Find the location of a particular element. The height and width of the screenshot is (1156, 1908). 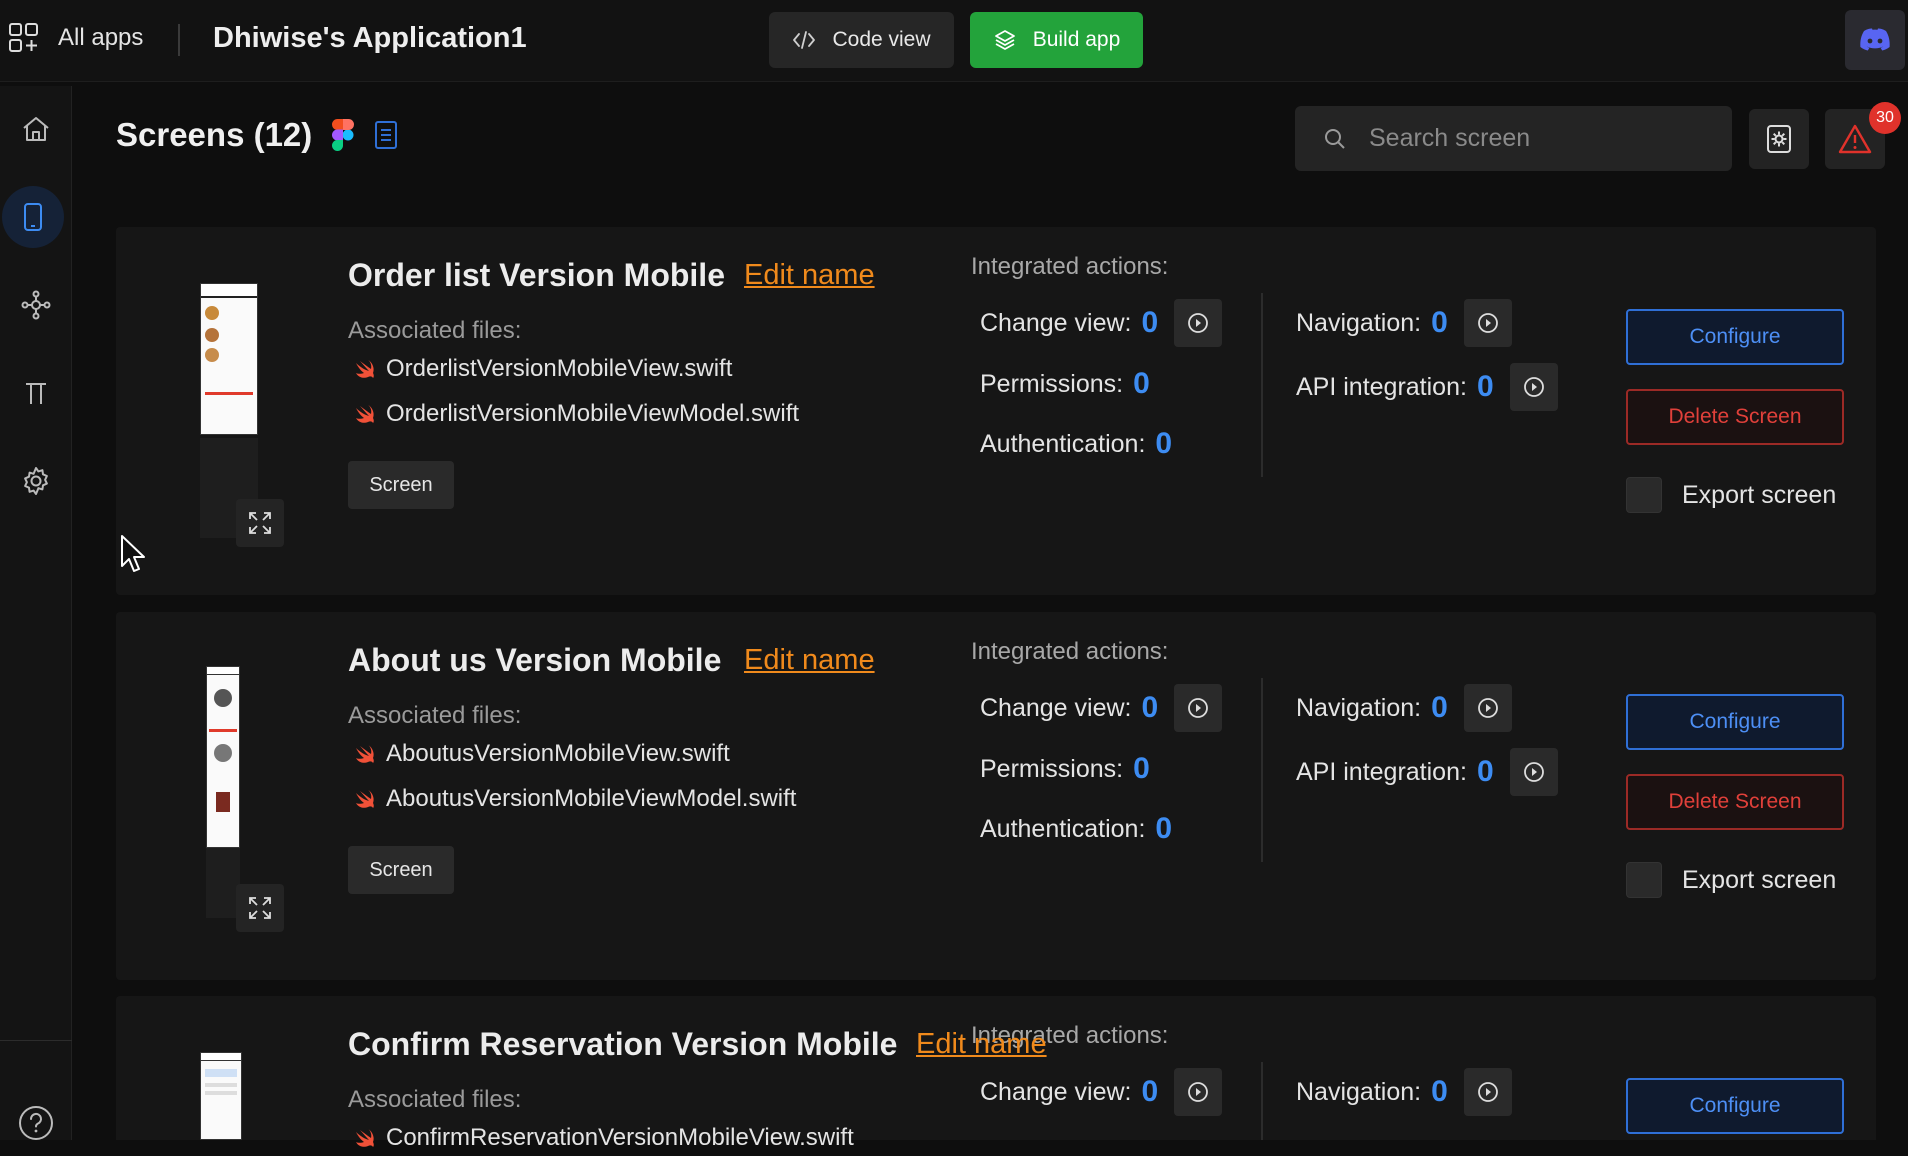

all-apps-link: All apps is located at coordinates (75, 38).